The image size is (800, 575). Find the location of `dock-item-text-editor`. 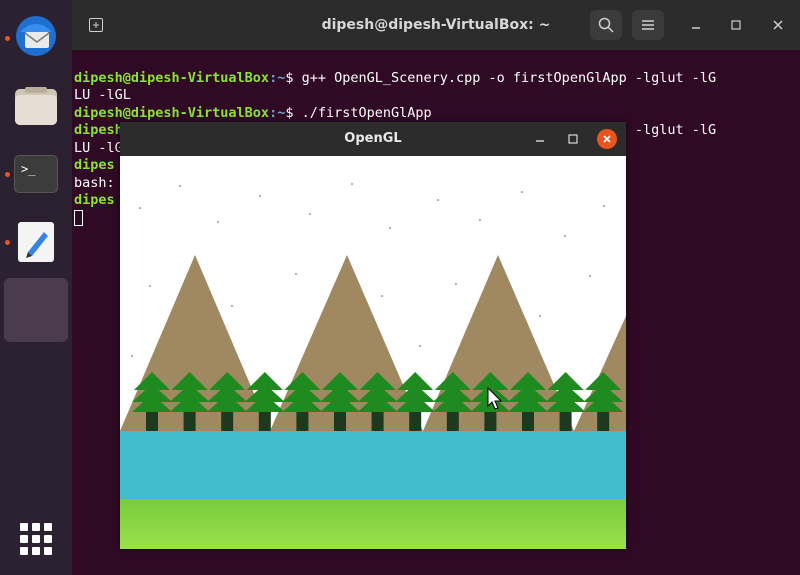

dock-item-text-editor is located at coordinates (36, 242).